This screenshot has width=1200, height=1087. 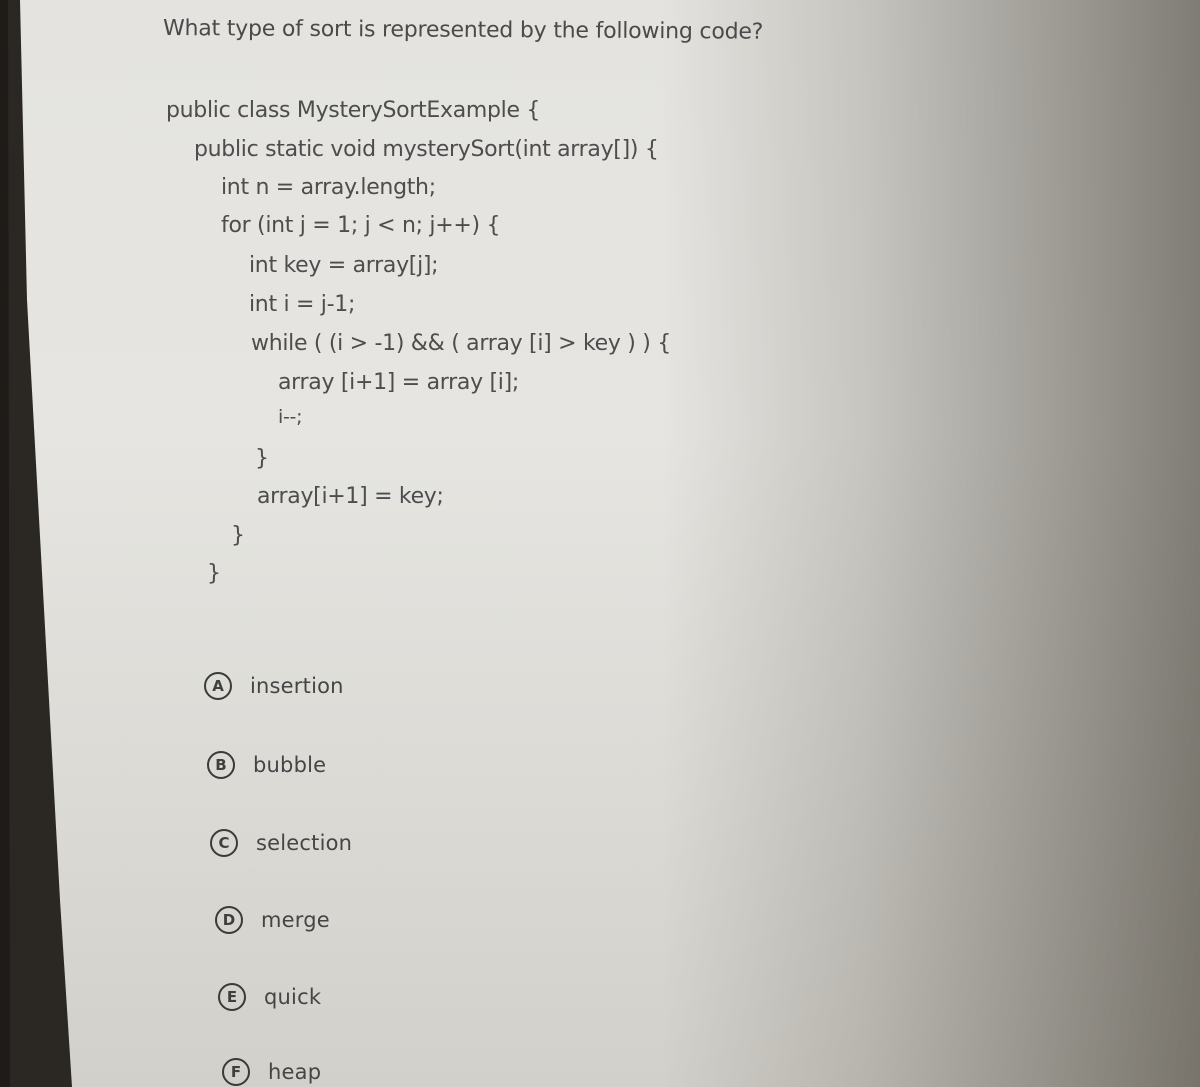 What do you see at coordinates (353, 110) in the screenshot?
I see `code-line: public class MysterySortExample {` at bounding box center [353, 110].